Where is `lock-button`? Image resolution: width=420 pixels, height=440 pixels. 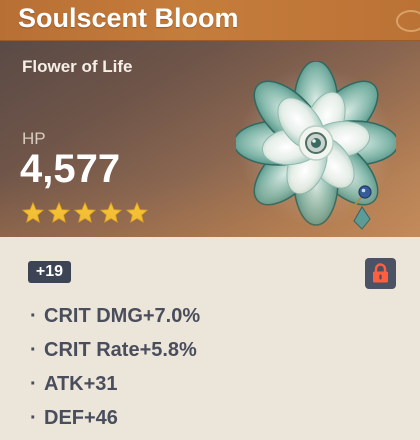 lock-button is located at coordinates (380, 273).